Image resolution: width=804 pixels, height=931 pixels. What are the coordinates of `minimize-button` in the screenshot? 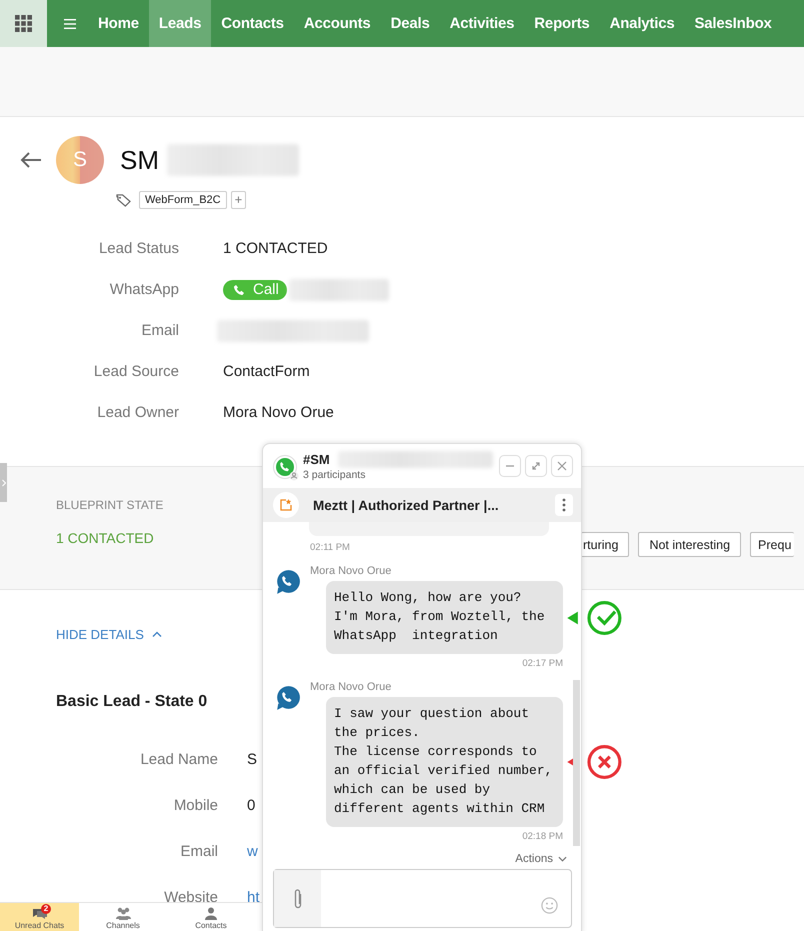 It's located at (510, 466).